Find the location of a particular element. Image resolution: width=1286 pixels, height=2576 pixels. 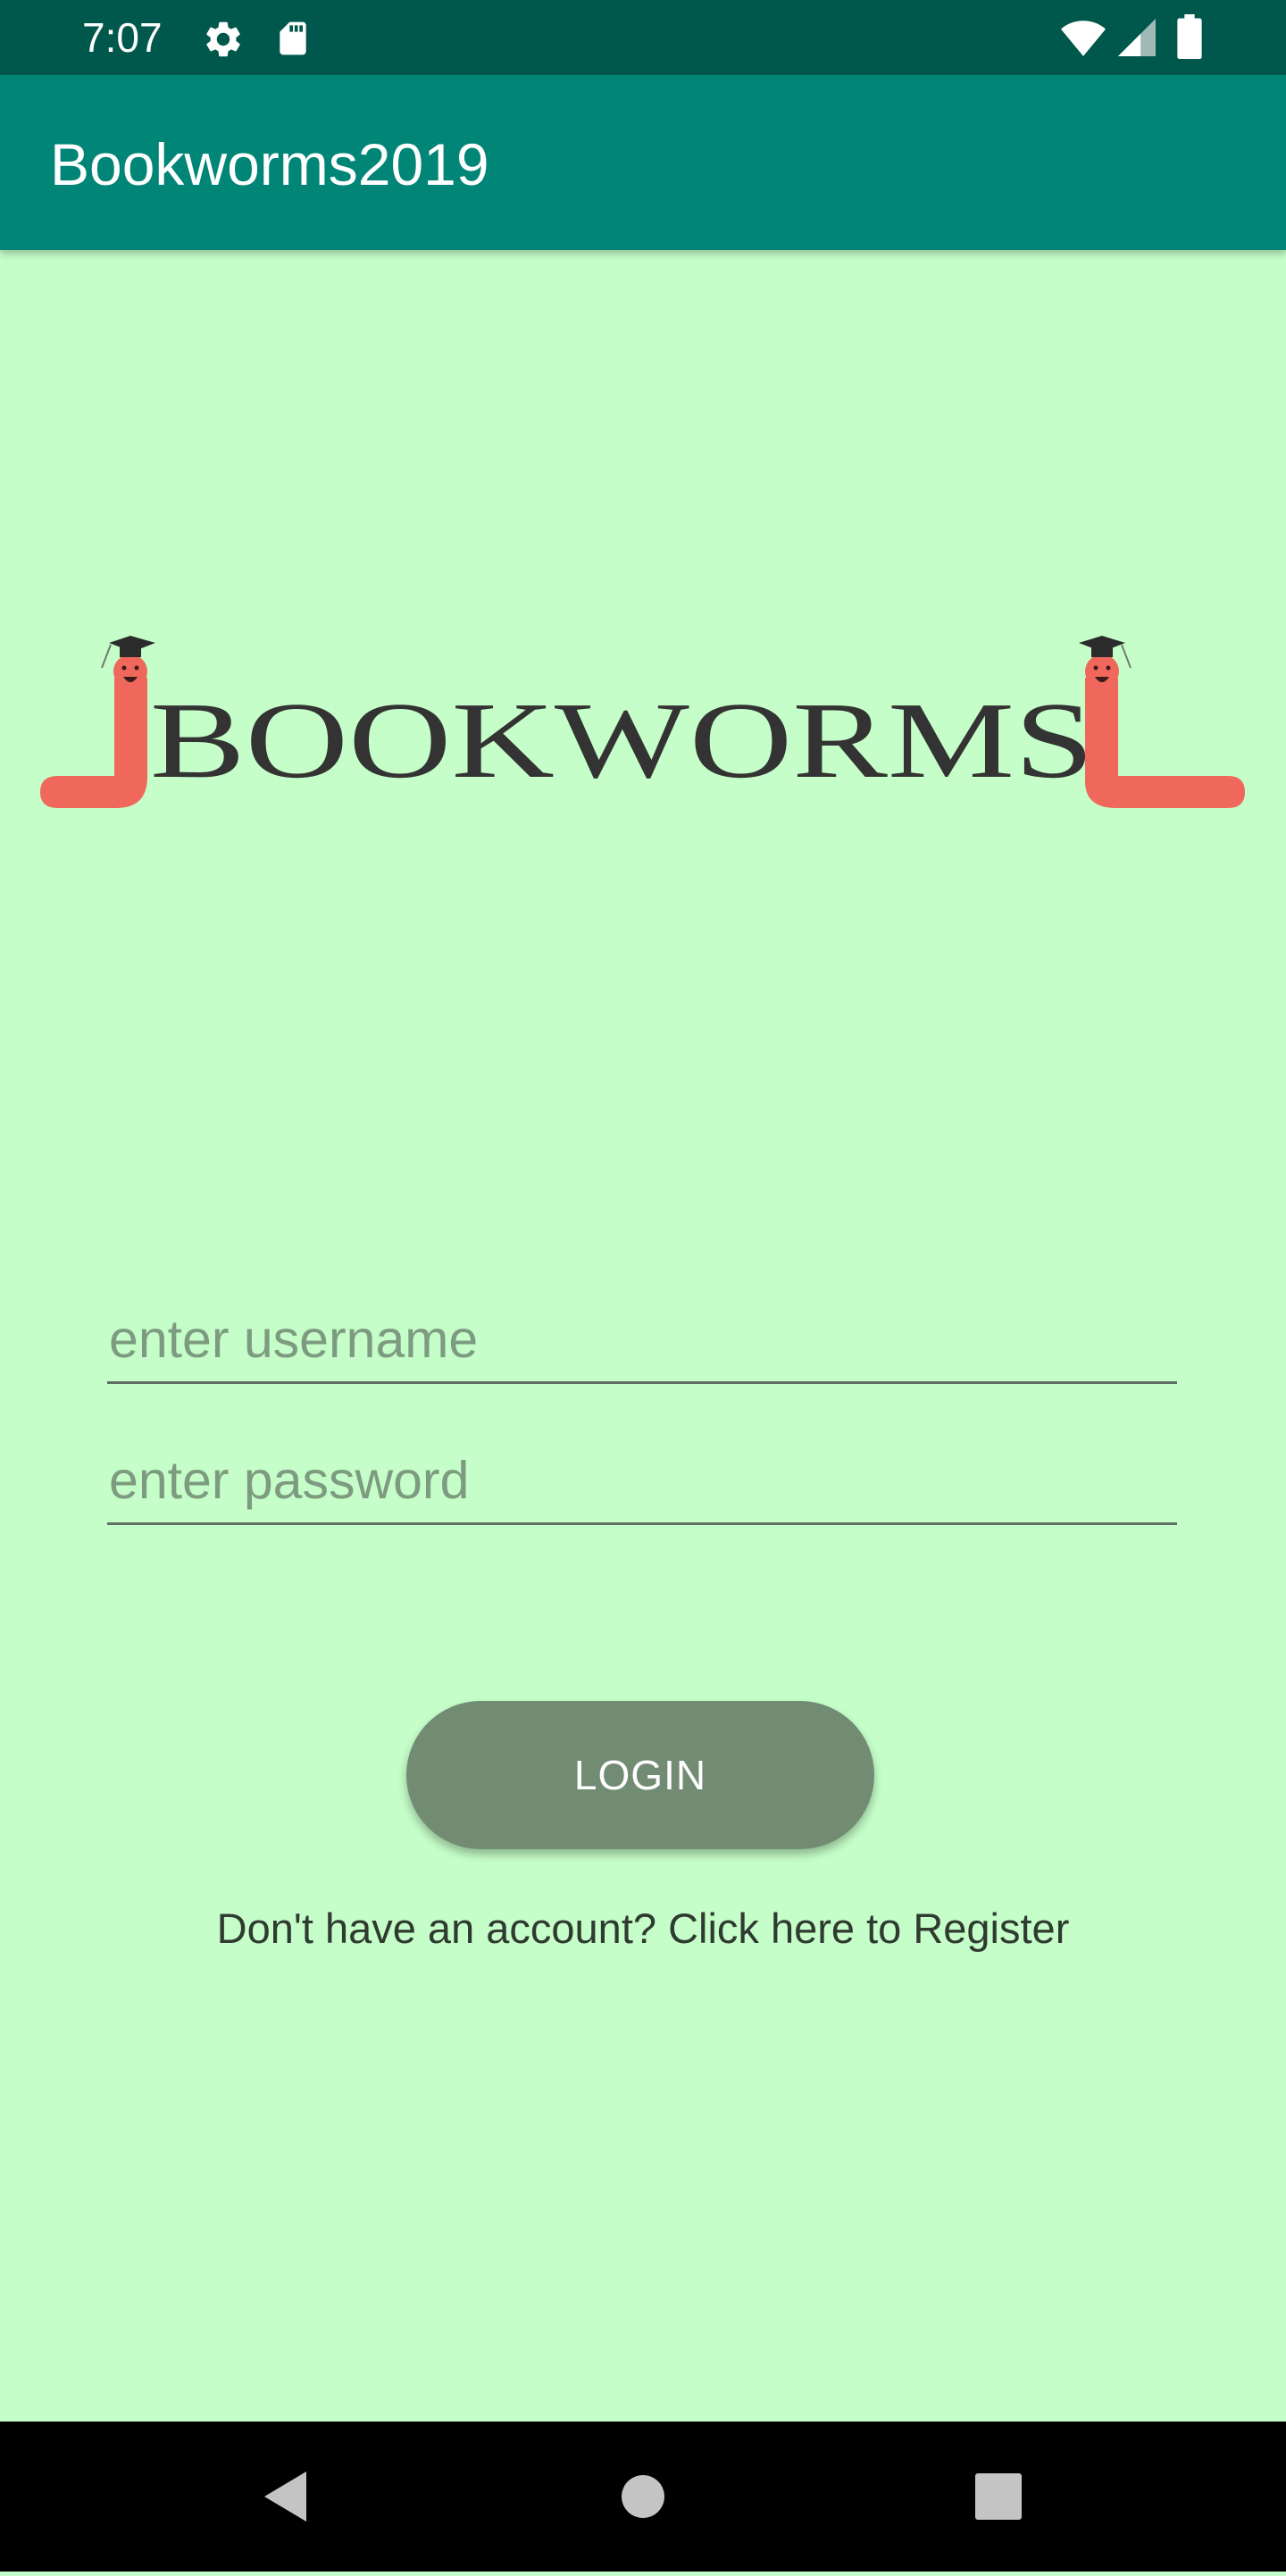

cell-signal-icon is located at coordinates (1137, 37).